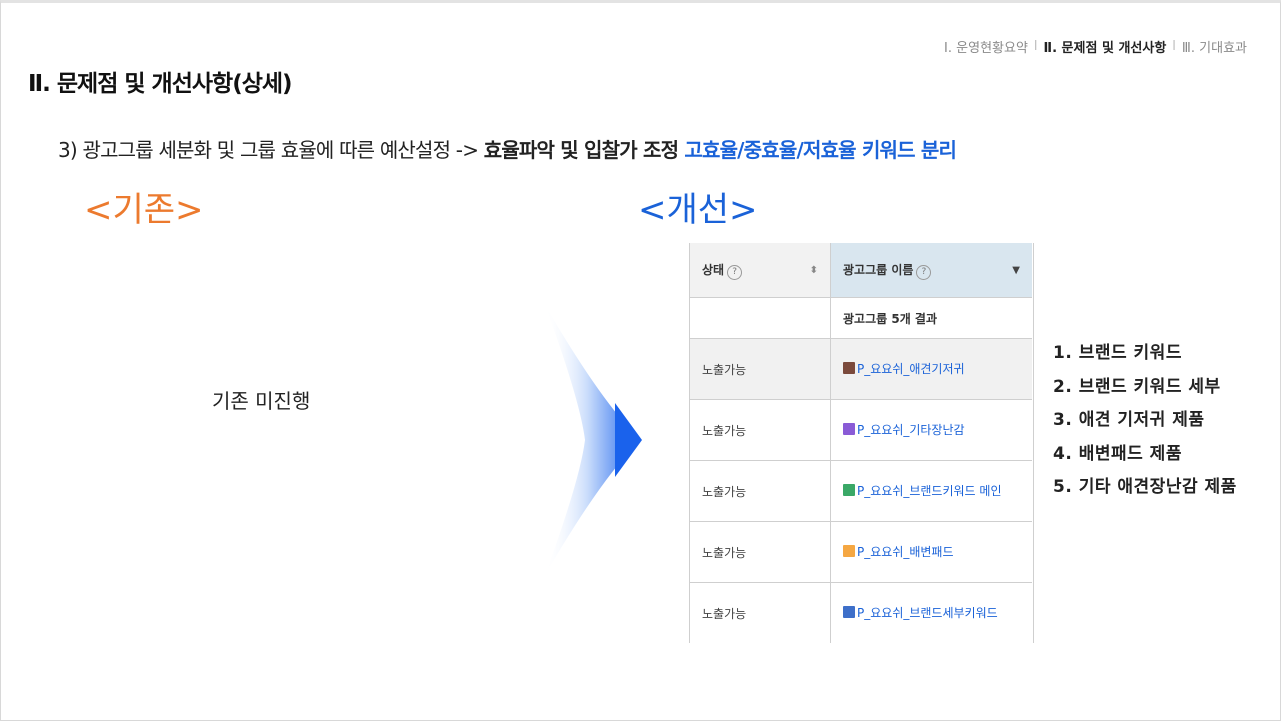  What do you see at coordinates (820, 150) in the screenshot?
I see `subtitle-highlight: 고효율/중효율/저효율 키워드 분리` at bounding box center [820, 150].